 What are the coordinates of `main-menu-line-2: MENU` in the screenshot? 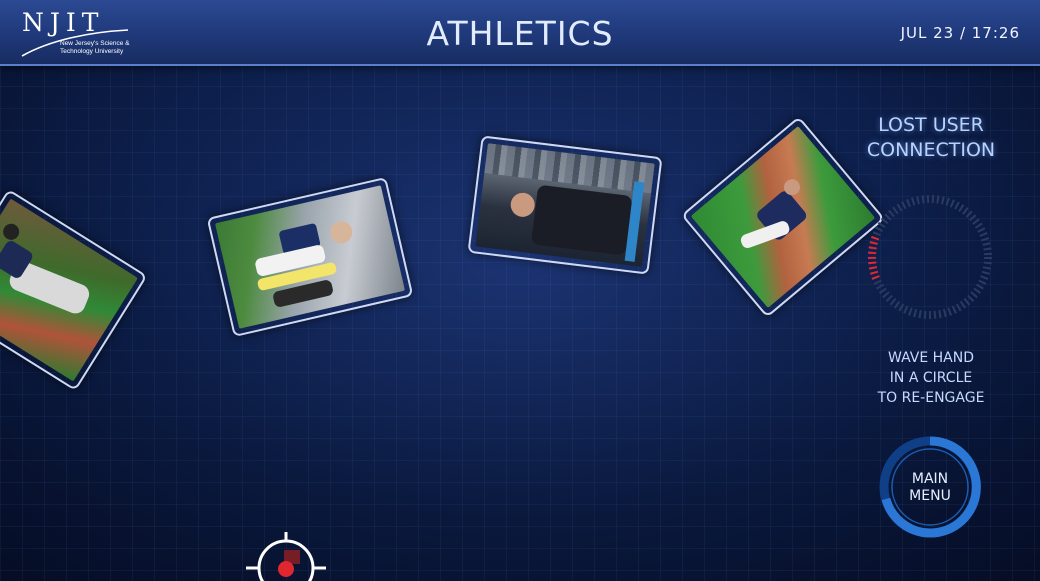 It's located at (930, 496).